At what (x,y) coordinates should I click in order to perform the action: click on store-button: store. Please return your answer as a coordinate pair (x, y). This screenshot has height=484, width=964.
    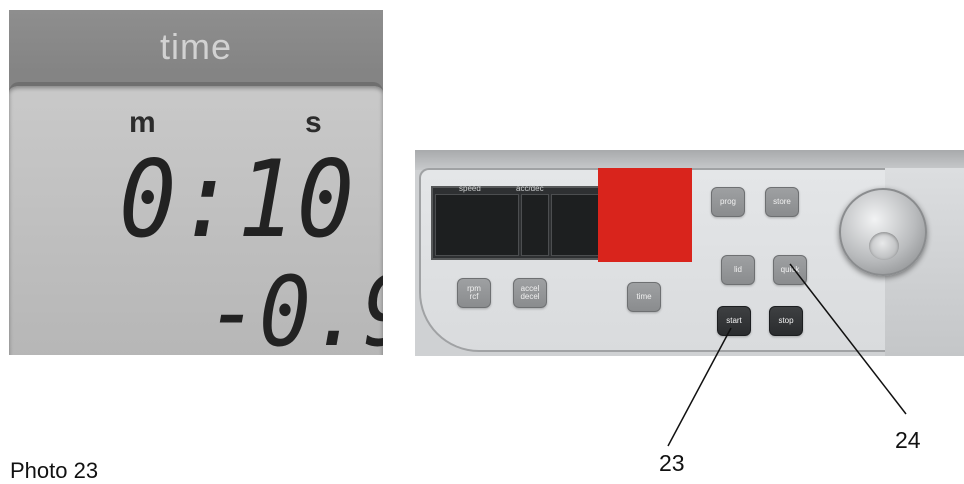
    Looking at the image, I should click on (782, 202).